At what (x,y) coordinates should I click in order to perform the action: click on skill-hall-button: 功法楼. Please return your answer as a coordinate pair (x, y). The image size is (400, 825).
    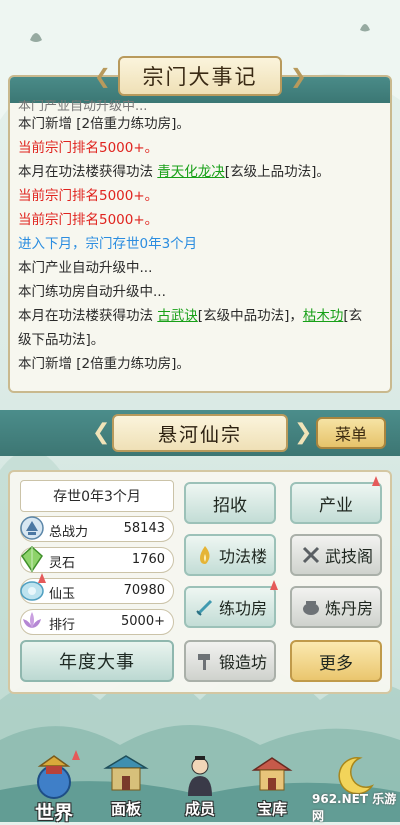
    Looking at the image, I should click on (230, 555).